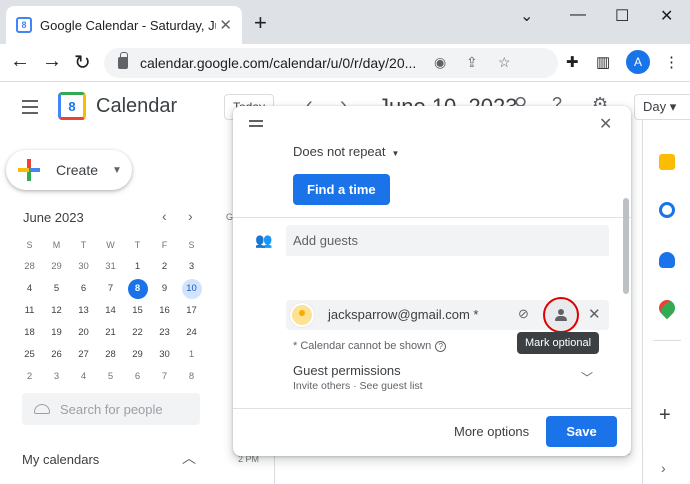  Describe the element at coordinates (164, 289) in the screenshot. I see `mini-day: 9` at that location.